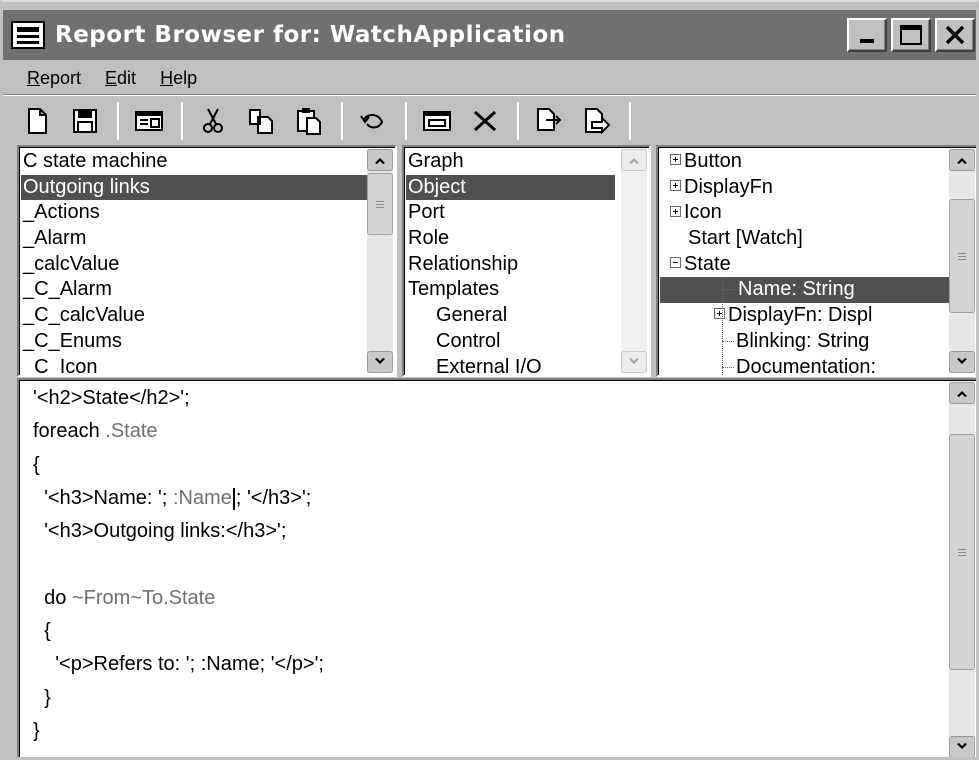 This screenshot has width=979, height=760. I want to click on reports-scrollbar, so click(380, 261).